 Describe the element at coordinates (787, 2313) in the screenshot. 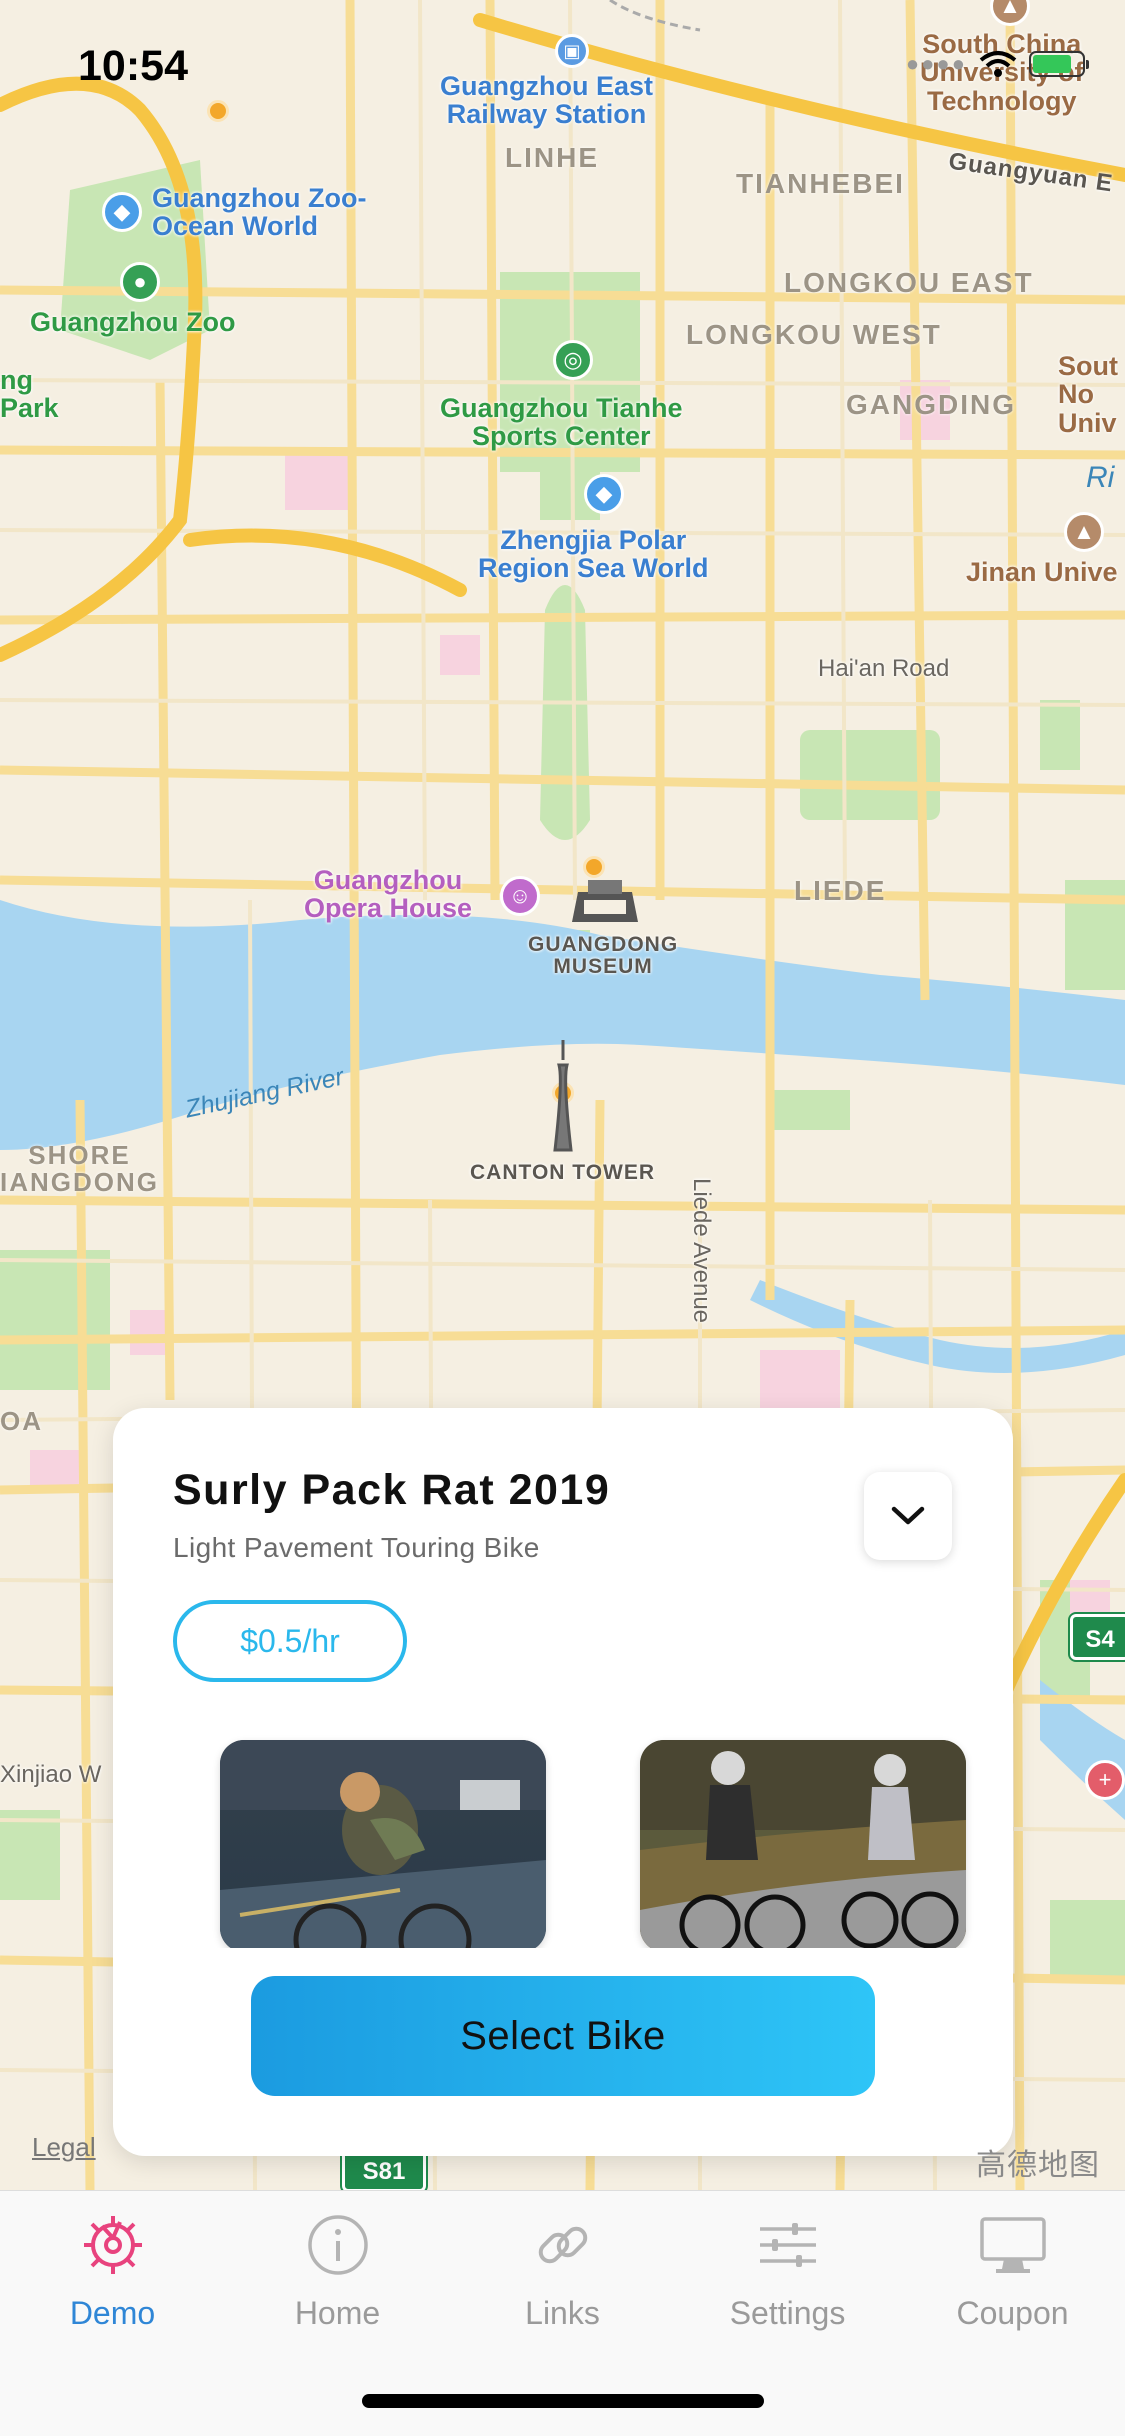

I see `tab-label: Settings` at that location.